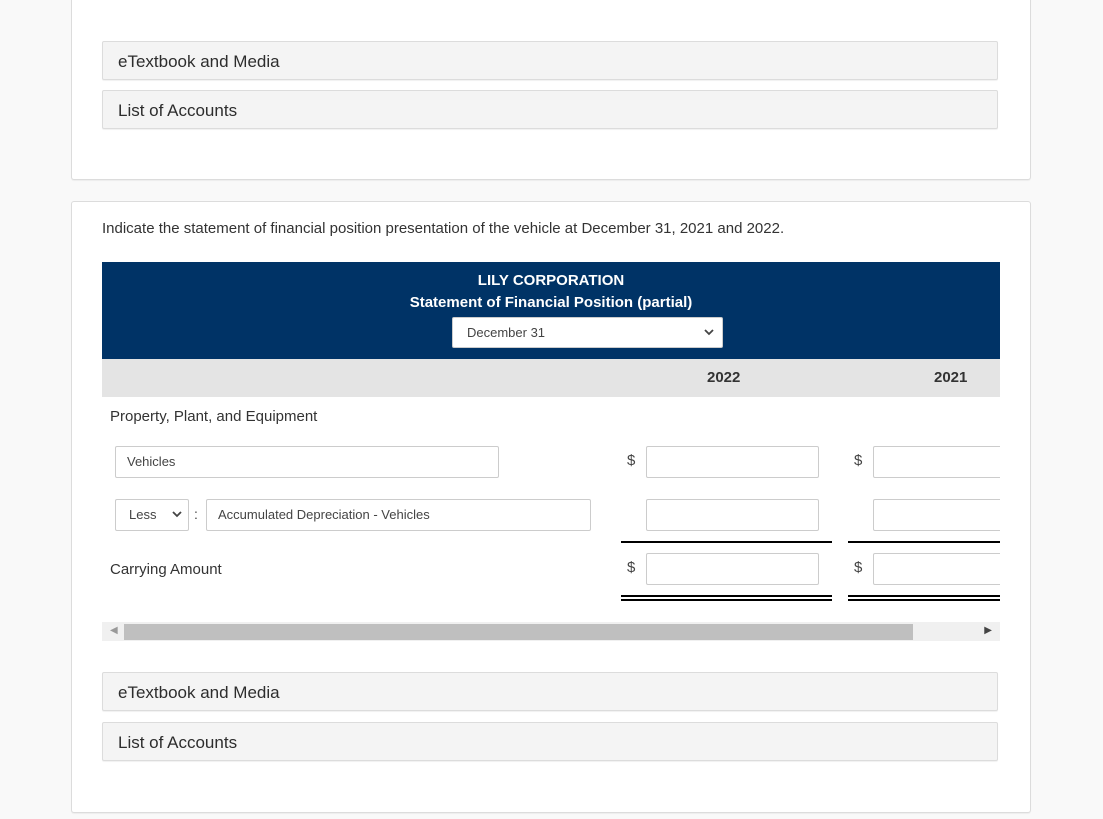 This screenshot has height=819, width=1103. What do you see at coordinates (551, 280) in the screenshot?
I see `company-name: LILY CORPORATION` at bounding box center [551, 280].